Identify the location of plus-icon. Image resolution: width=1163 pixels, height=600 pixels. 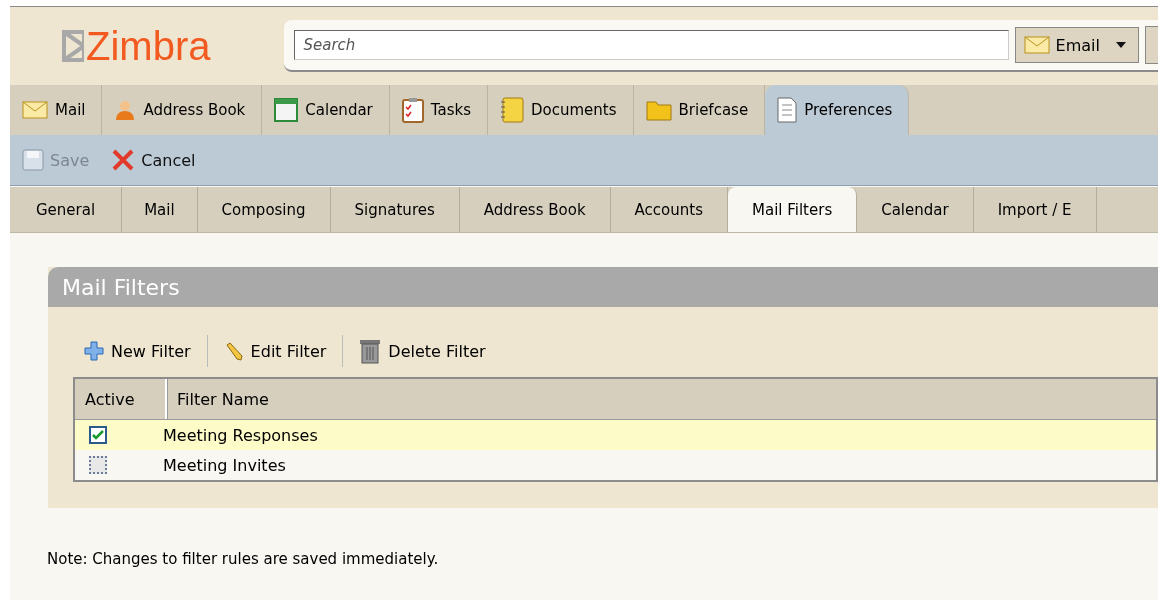
(94, 351).